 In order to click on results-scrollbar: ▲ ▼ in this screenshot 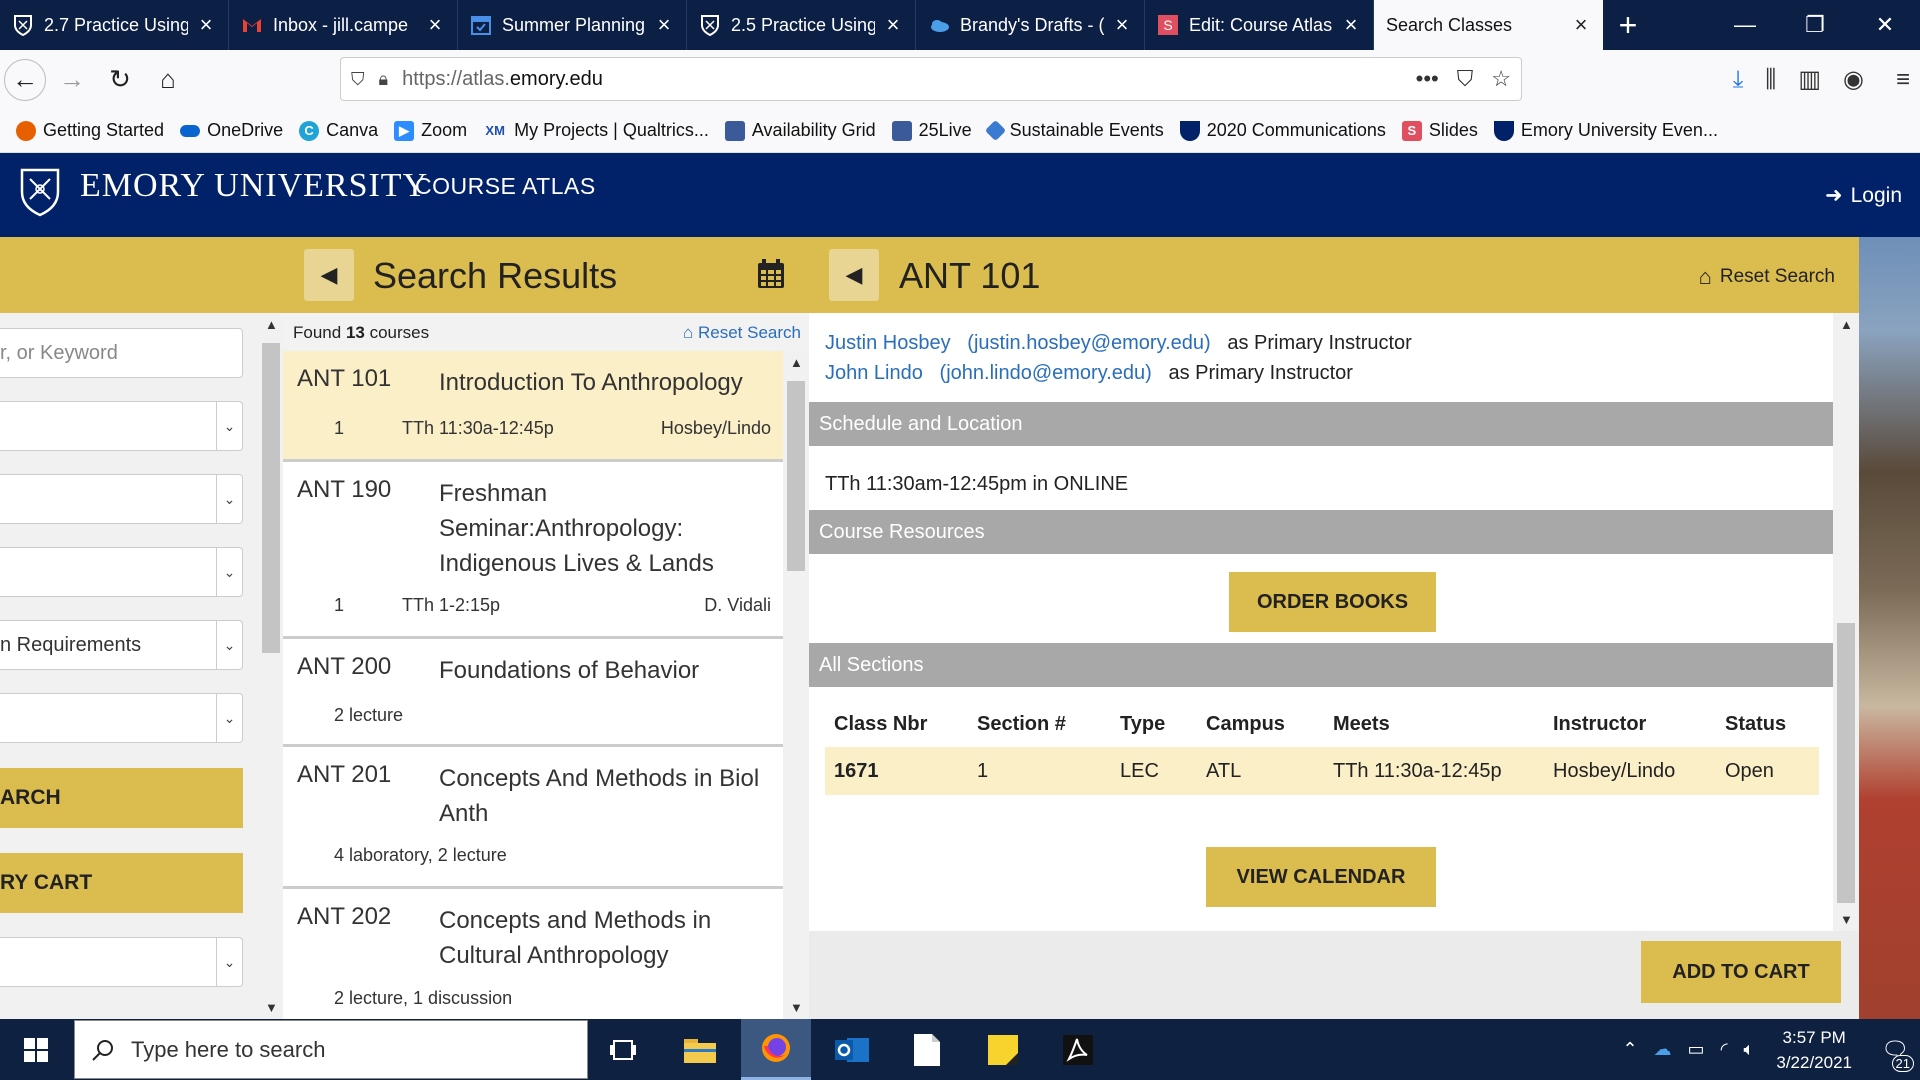, I will do `click(796, 685)`.